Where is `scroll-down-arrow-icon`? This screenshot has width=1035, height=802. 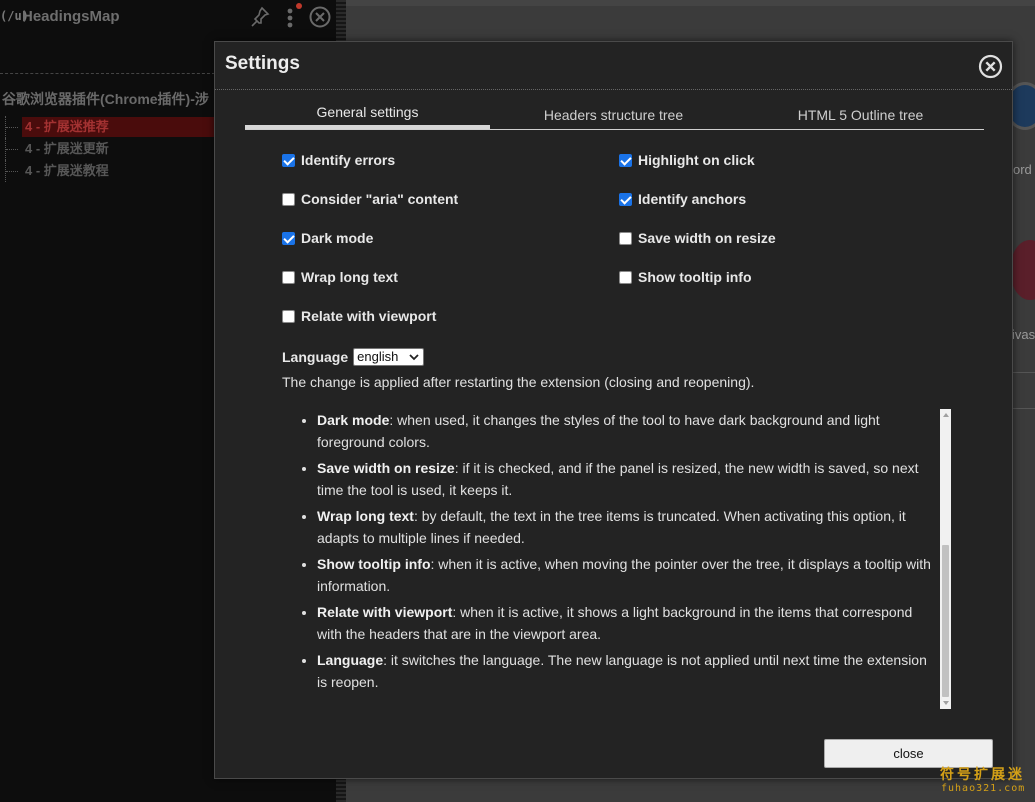
scroll-down-arrow-icon is located at coordinates (946, 703).